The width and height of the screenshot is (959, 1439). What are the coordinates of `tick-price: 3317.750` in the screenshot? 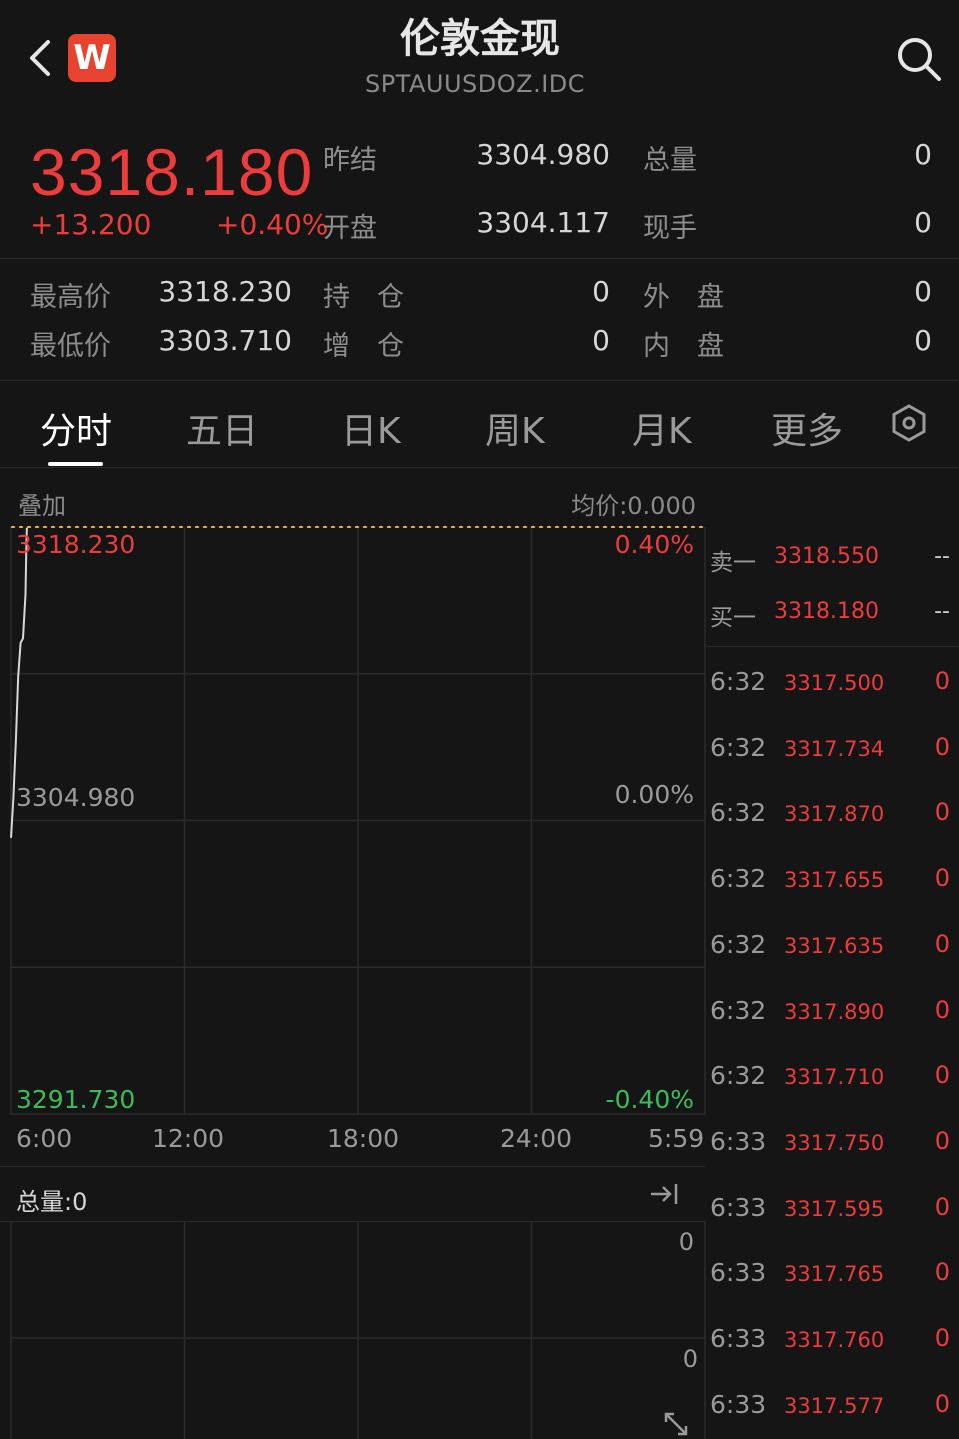 It's located at (834, 1142).